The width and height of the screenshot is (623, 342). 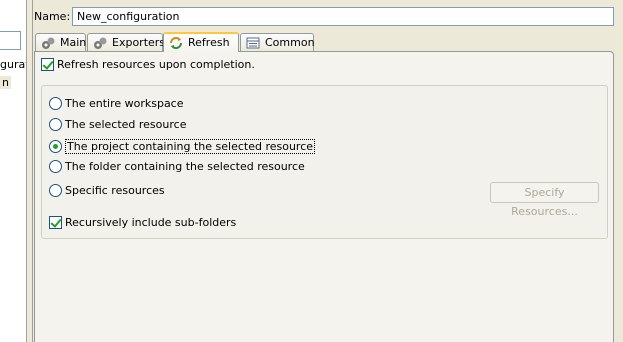 I want to click on recursive-checkbox: Recursively include sub-folders, so click(x=142, y=222).